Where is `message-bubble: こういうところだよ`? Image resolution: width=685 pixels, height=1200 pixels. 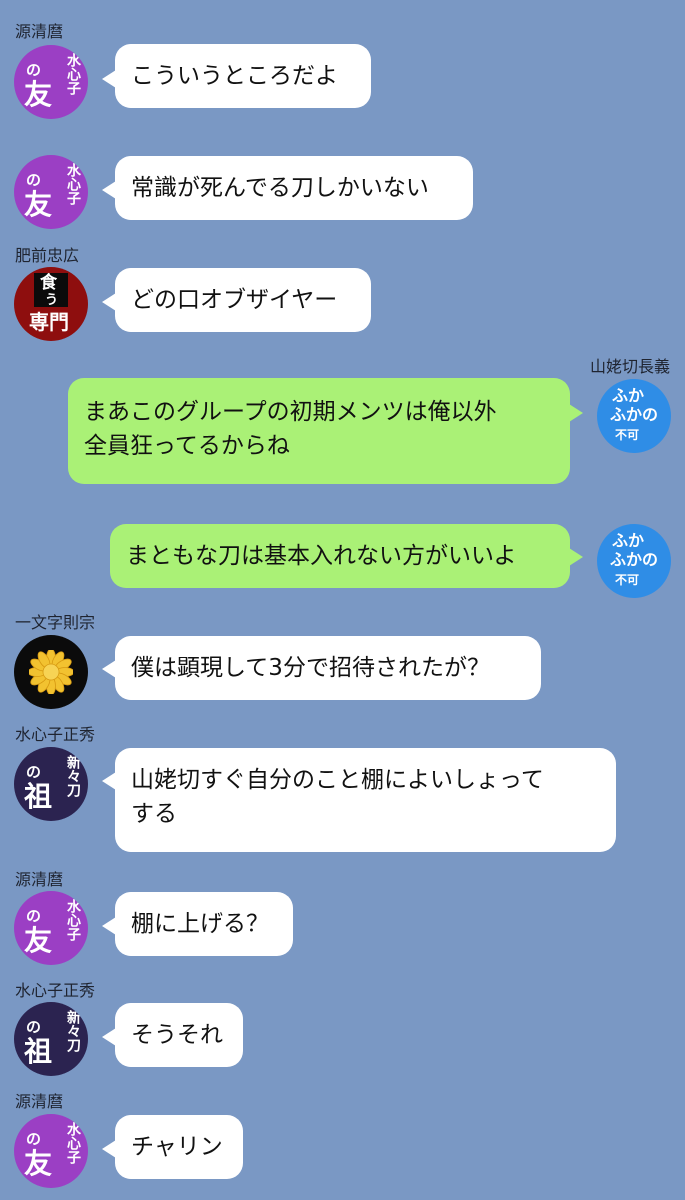
message-bubble: こういうところだよ is located at coordinates (243, 76).